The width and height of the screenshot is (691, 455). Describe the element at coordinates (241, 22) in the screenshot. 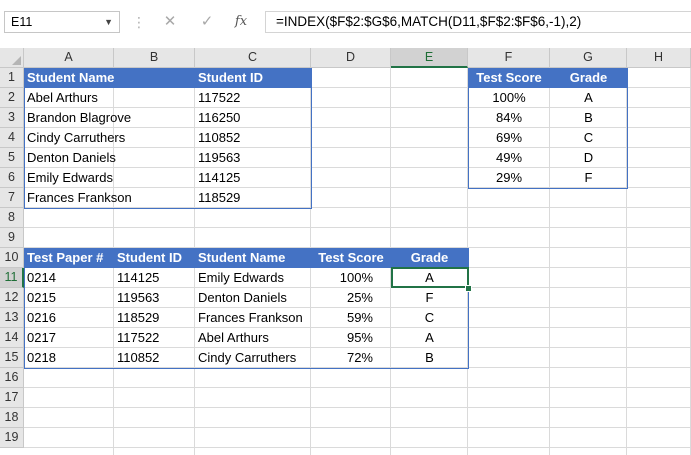

I see `insert-function-icon: fx` at that location.